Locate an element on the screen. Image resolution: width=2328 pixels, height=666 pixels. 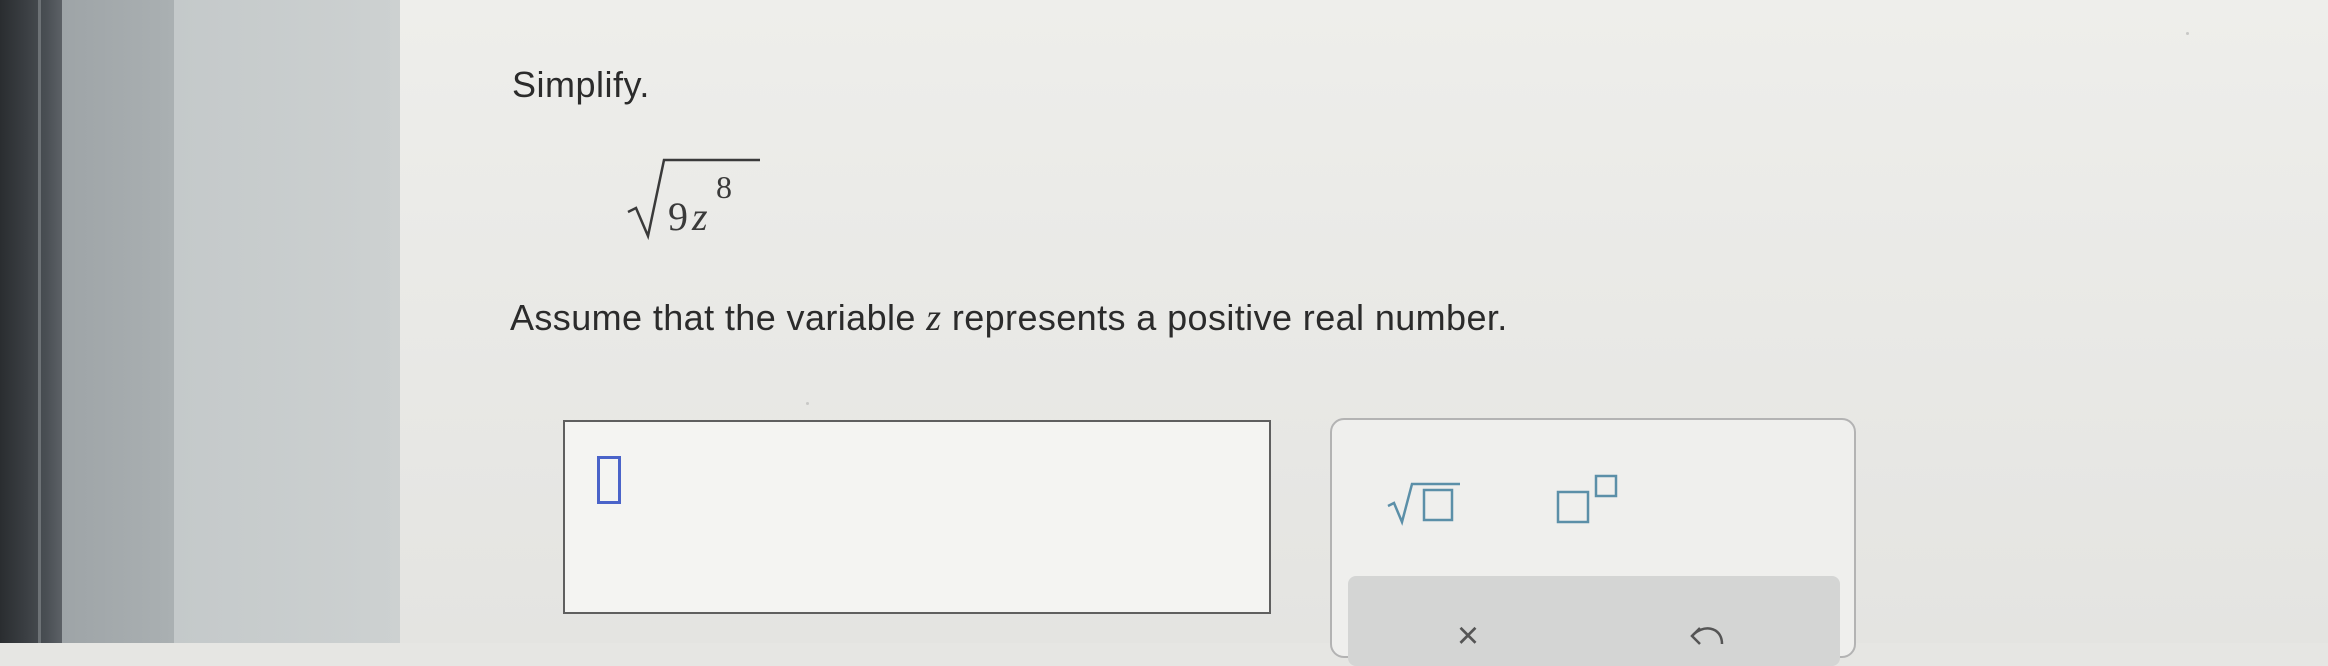
bezel-edge is located at coordinates (39, 321).